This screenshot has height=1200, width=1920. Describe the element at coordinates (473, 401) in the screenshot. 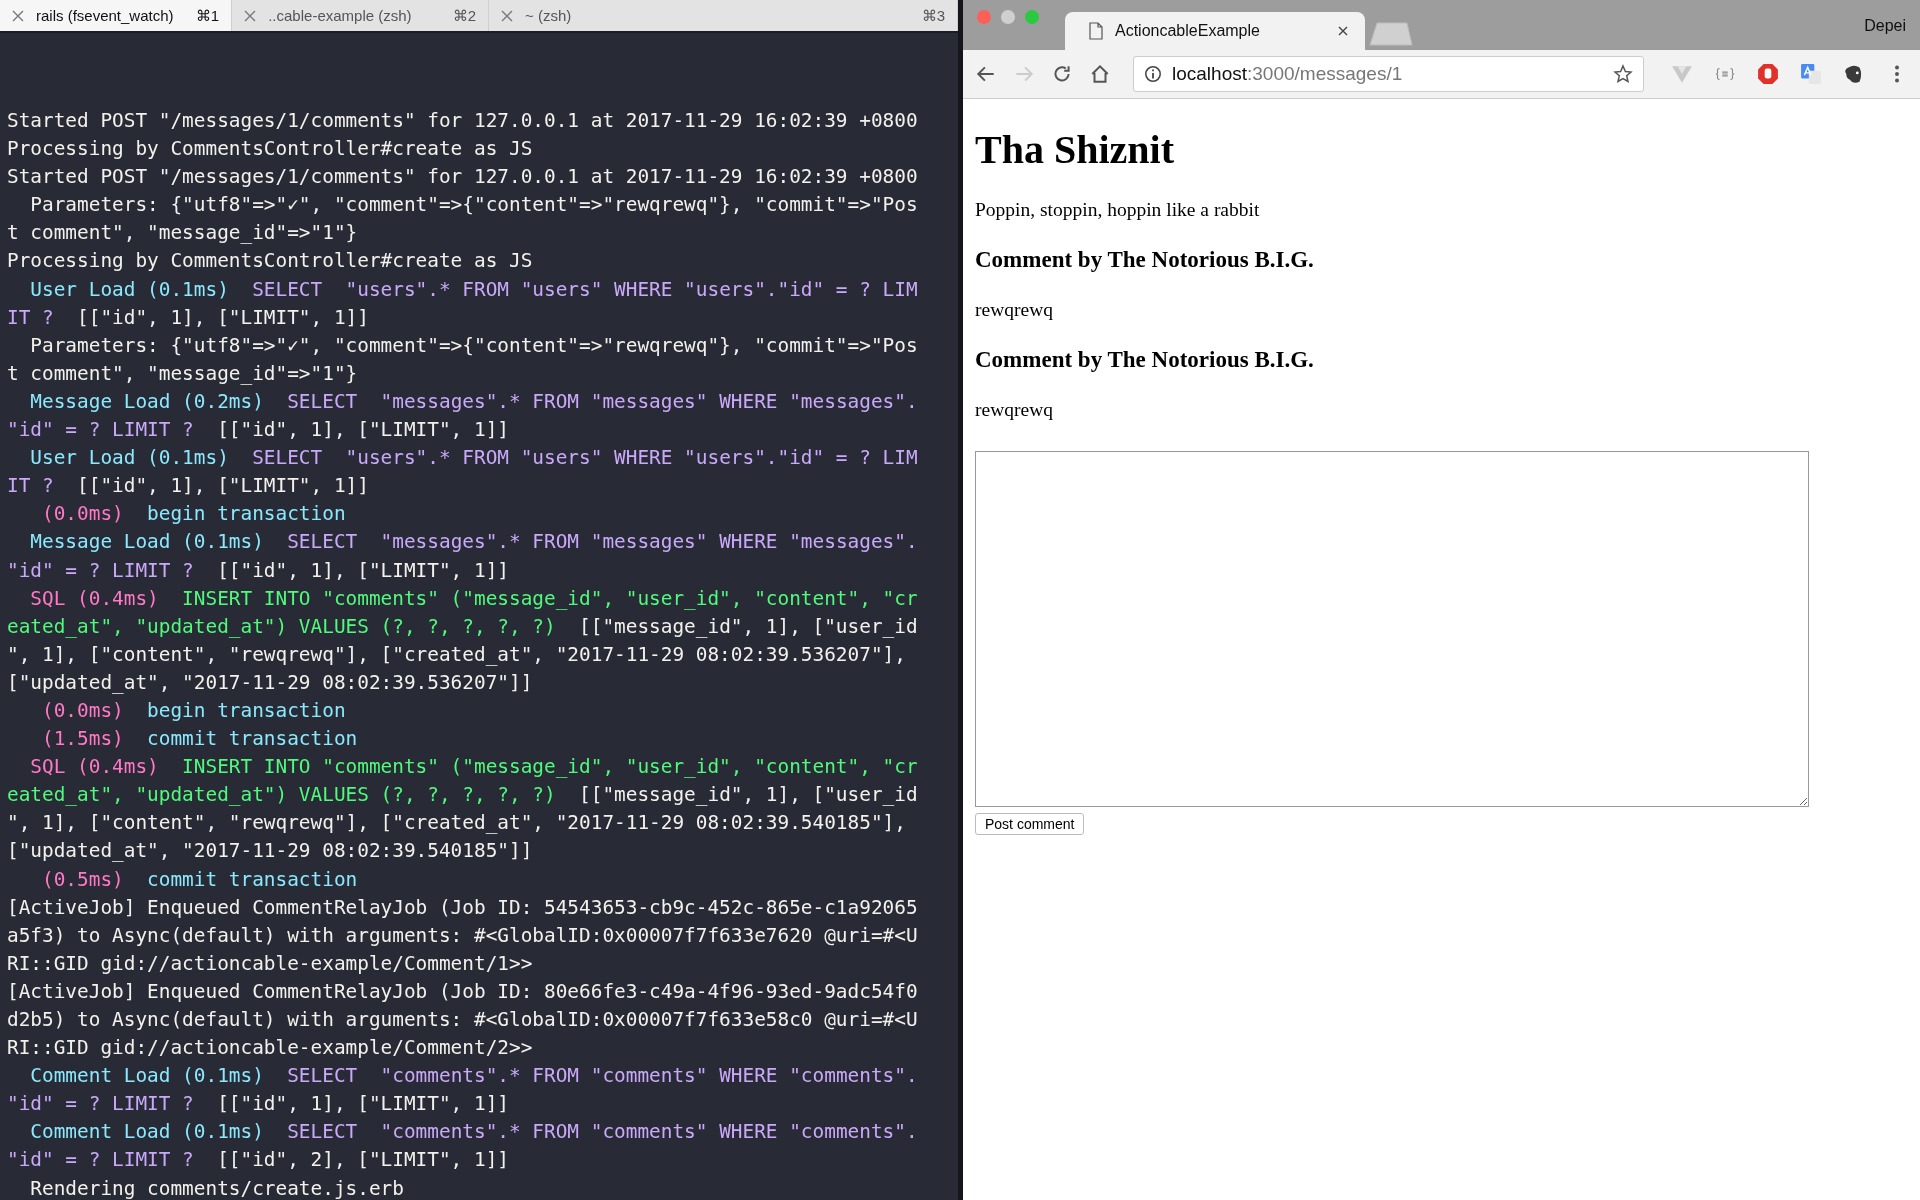

I see `log-line: Message Load (0.2ms) SELECT "messages".* FROM "messages" WHERE "messages".` at that location.